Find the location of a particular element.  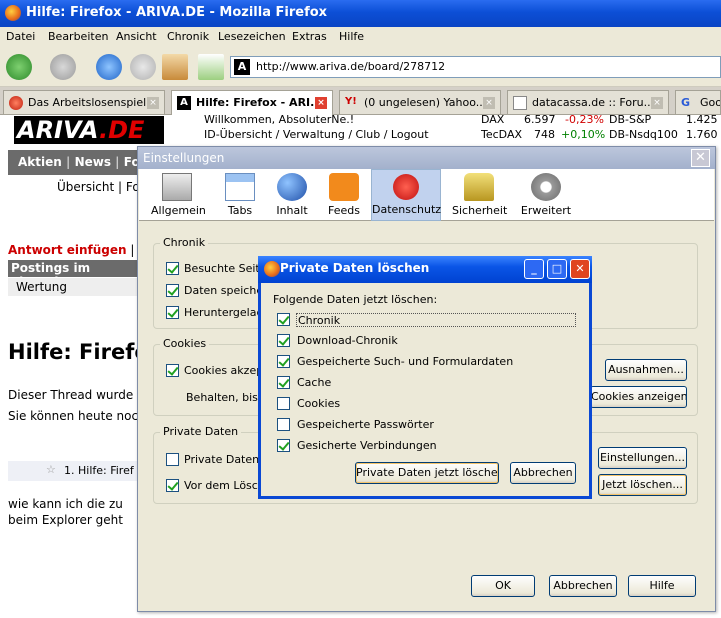

pane-erweitert: Erweitert is located at coordinates (546, 195).